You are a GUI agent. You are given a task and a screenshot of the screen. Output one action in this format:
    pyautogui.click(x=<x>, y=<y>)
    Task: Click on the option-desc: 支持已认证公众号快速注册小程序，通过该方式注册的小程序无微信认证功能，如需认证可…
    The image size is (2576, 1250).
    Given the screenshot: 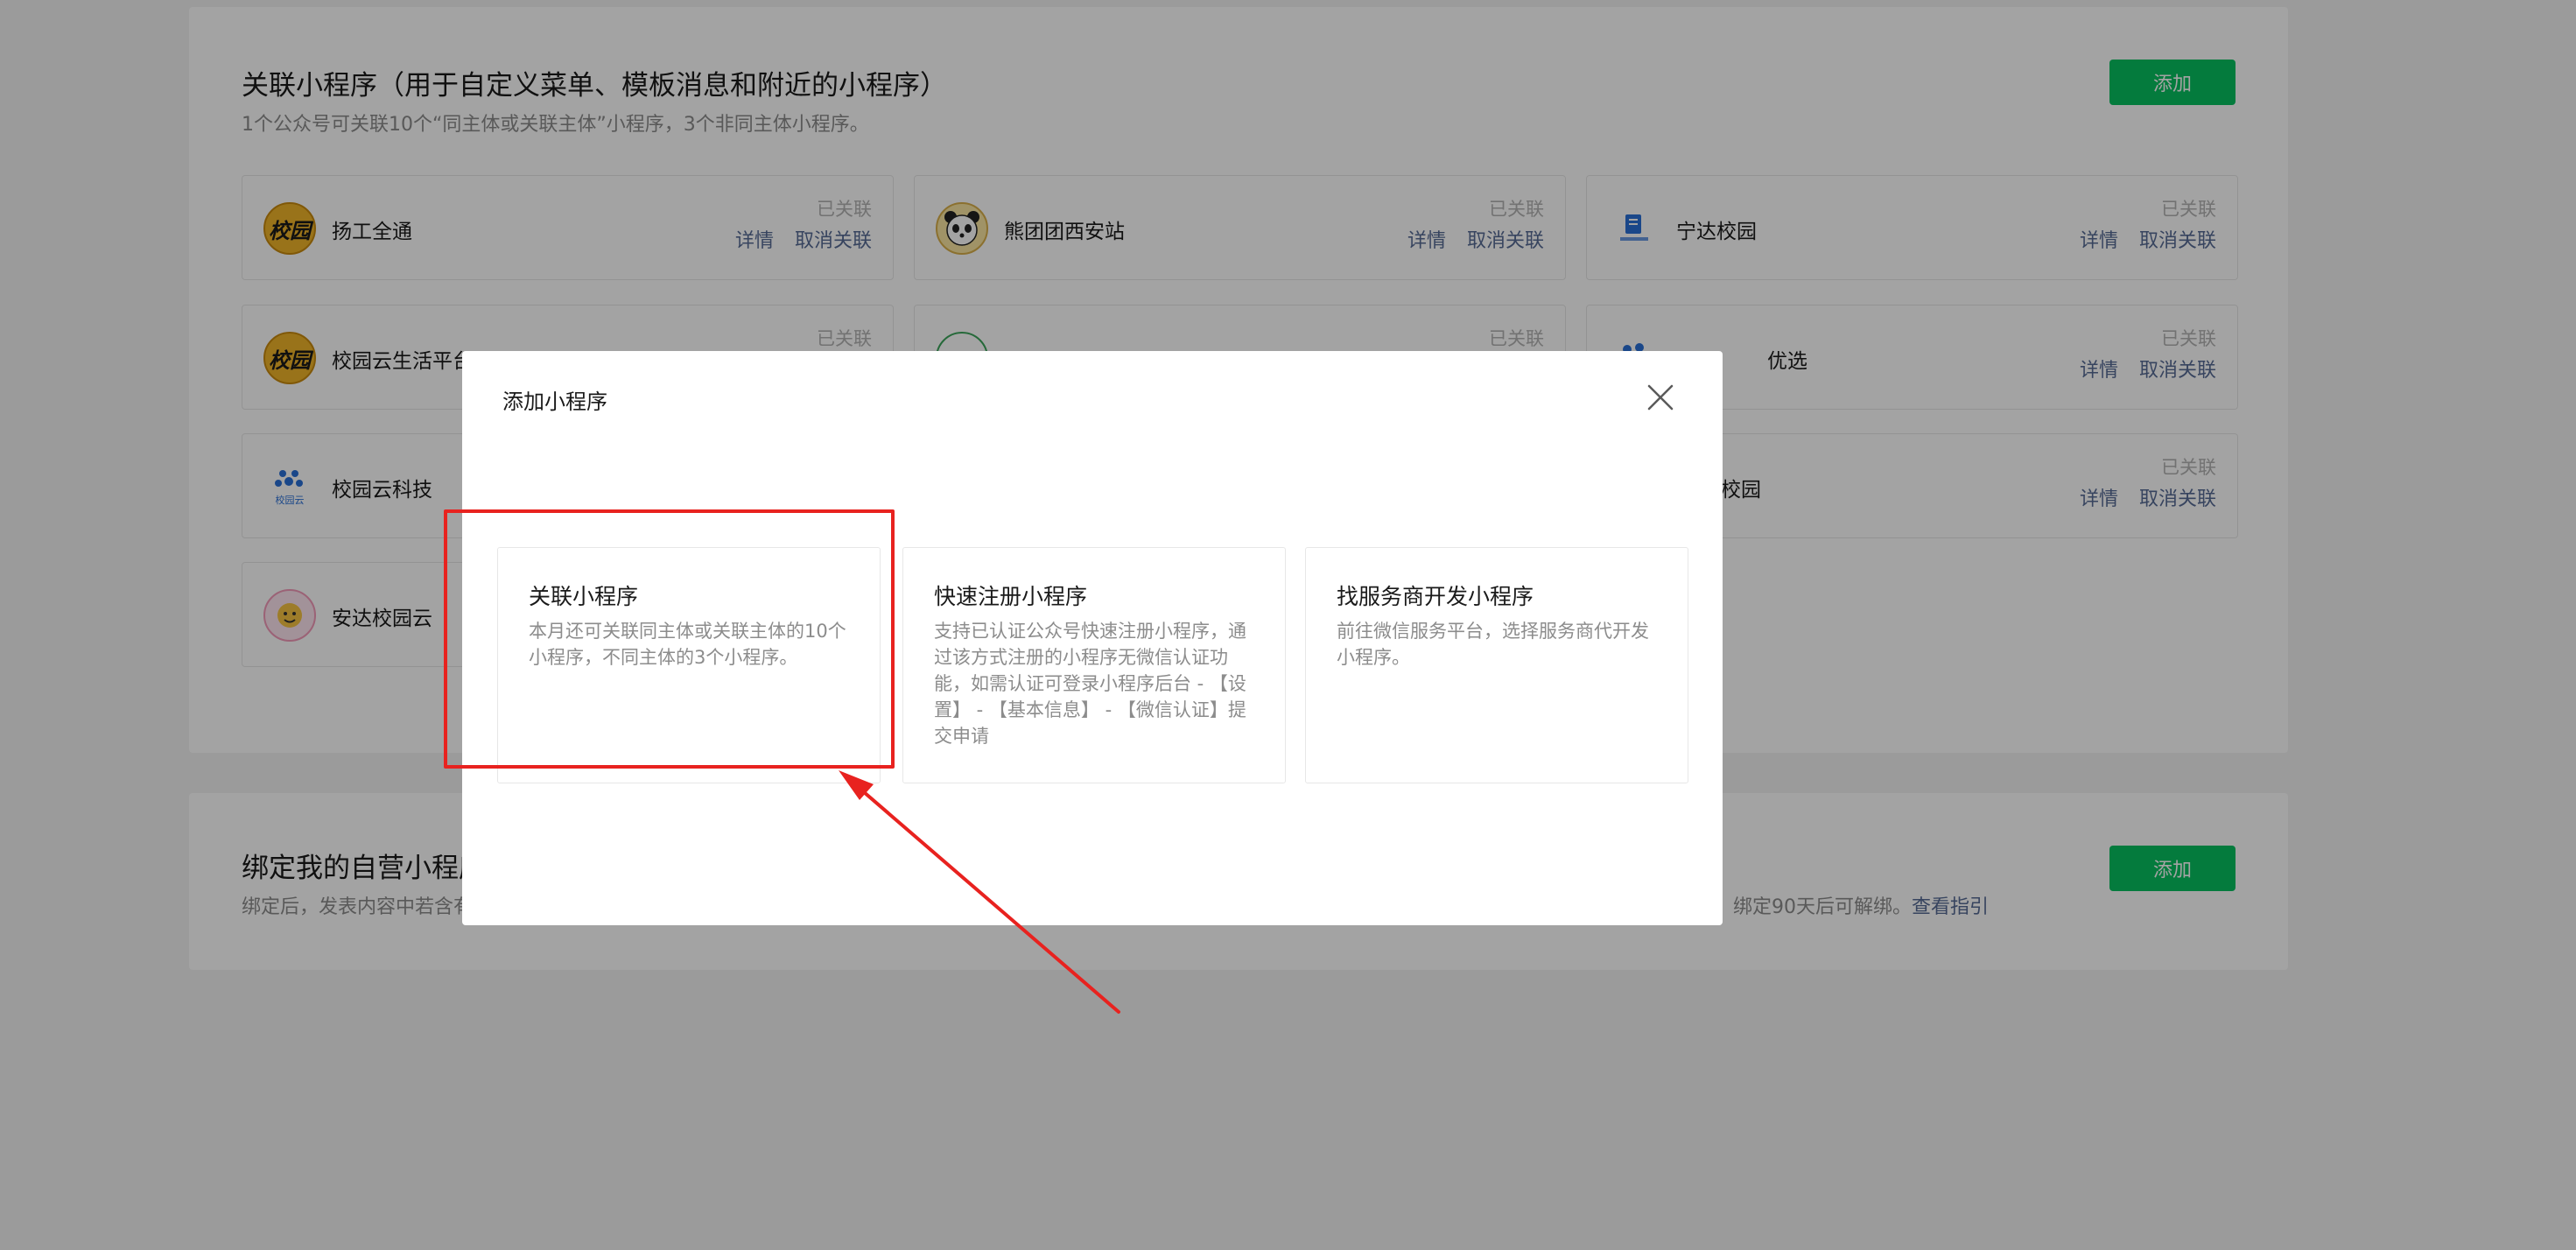 What is the action you would take?
    pyautogui.click(x=1090, y=684)
    